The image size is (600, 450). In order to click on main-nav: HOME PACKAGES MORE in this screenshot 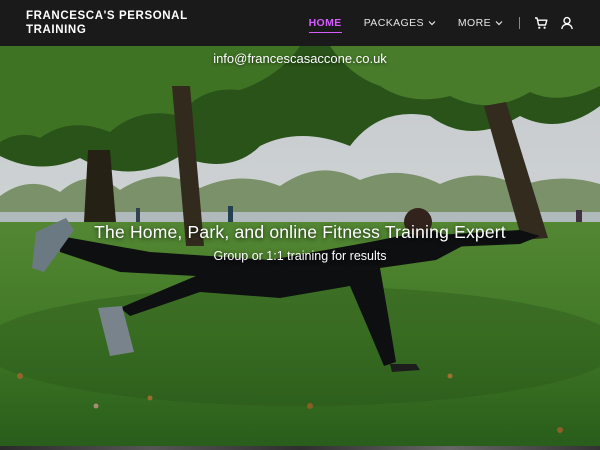, I will do `click(441, 23)`.